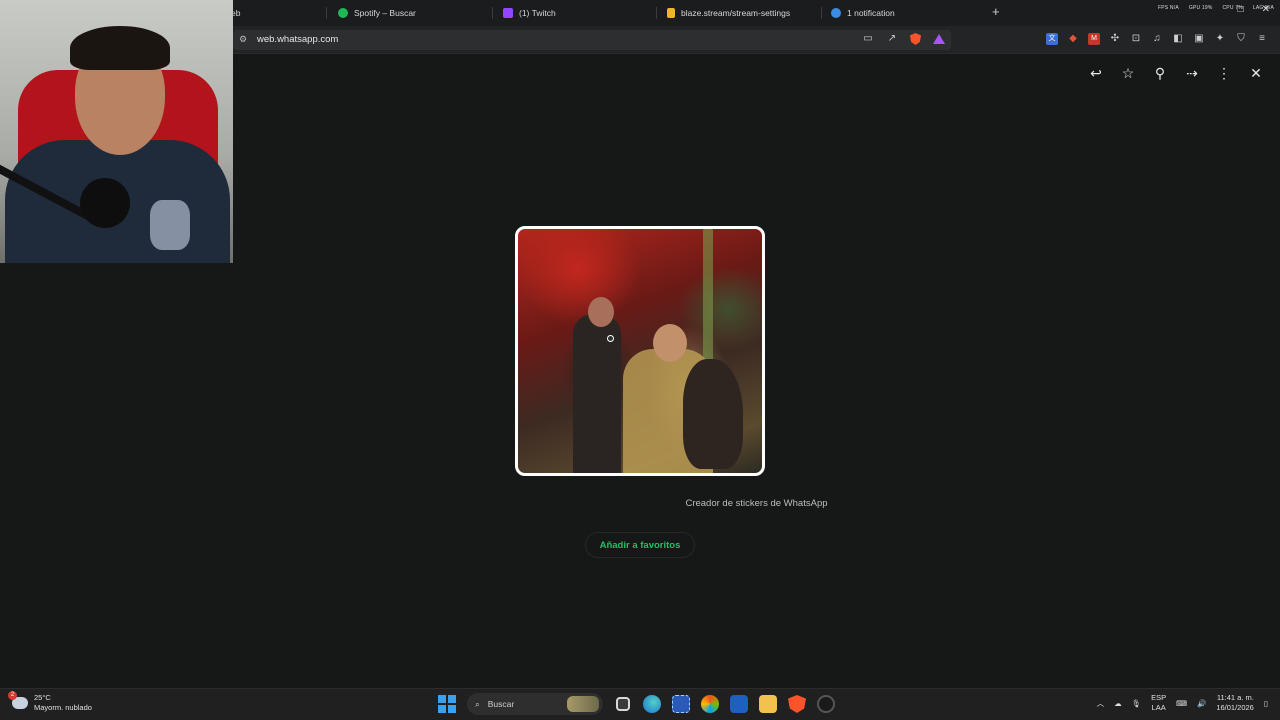 The image size is (1280, 720). I want to click on url-text: web.whatsapp.com, so click(297, 39).